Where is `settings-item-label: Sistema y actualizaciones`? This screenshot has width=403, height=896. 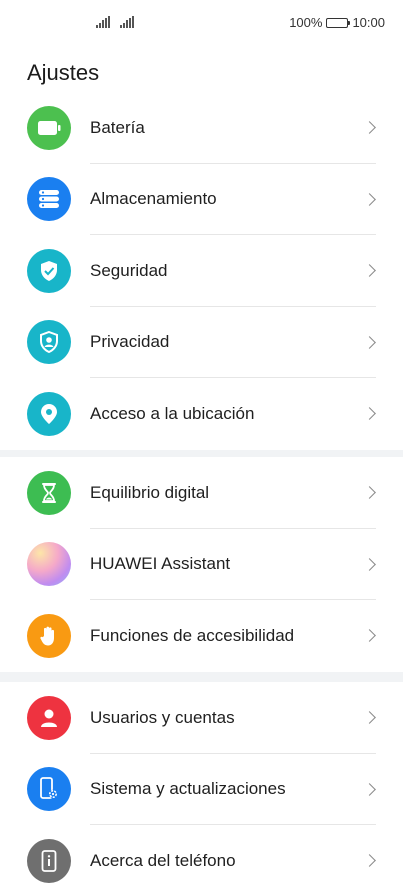 settings-item-label: Sistema y actualizaciones is located at coordinates (188, 789).